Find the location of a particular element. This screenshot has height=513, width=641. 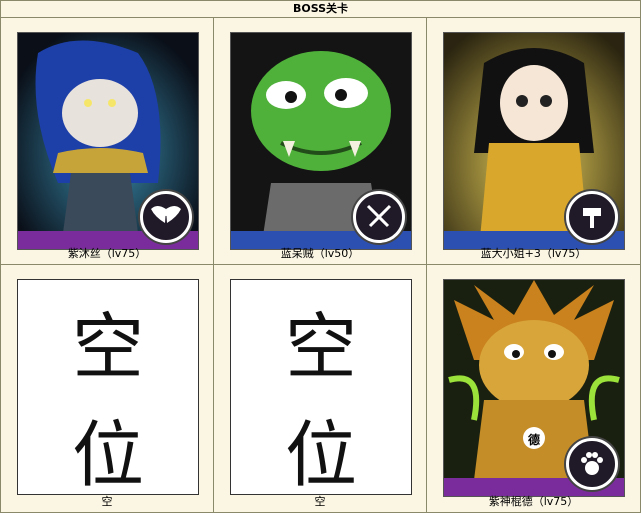

wings-icon is located at coordinates (166, 217).